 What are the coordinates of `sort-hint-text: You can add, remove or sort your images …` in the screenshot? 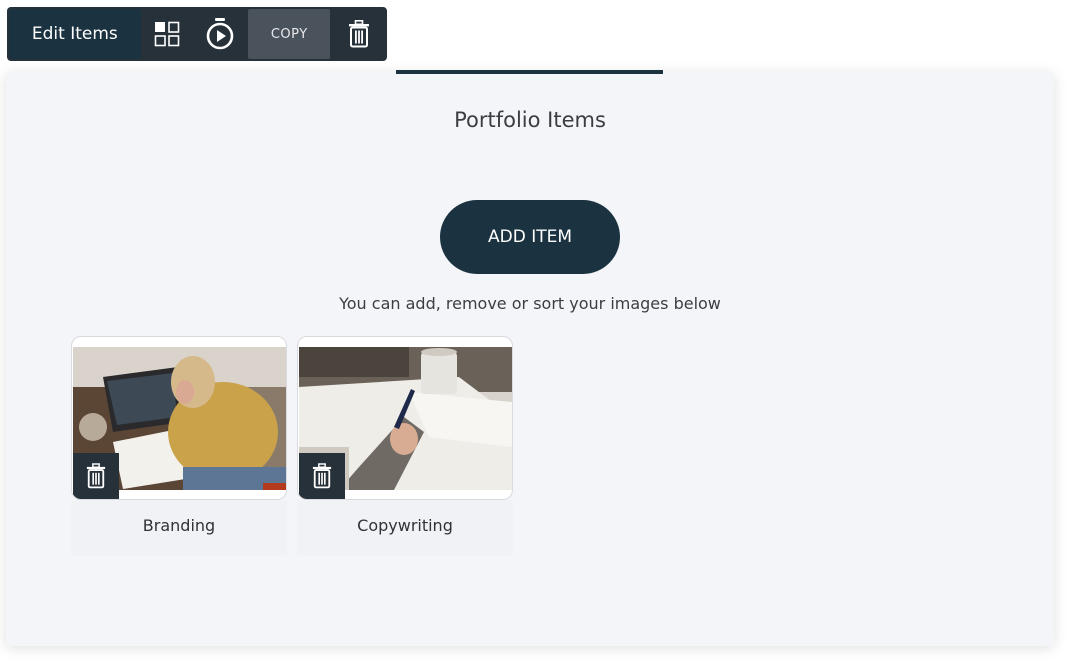 It's located at (530, 303).